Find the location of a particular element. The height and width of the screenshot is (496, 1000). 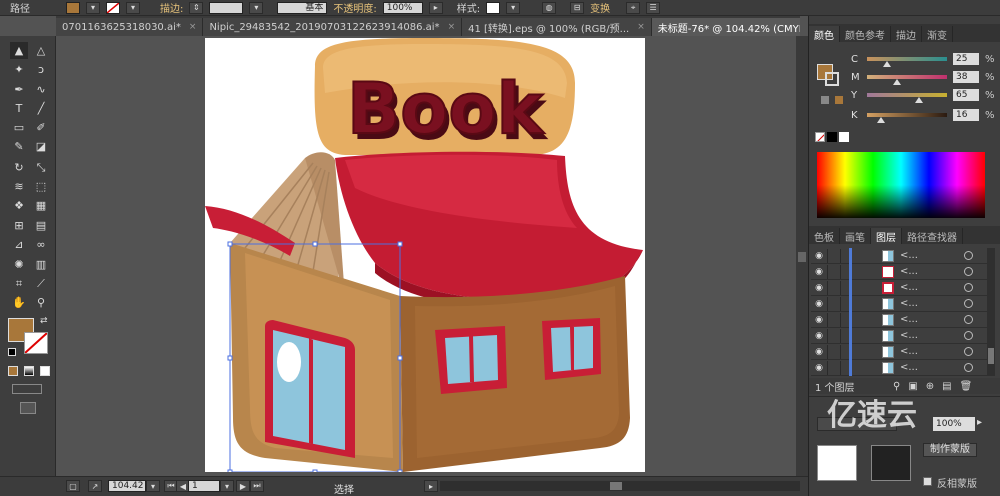

eraser-tool-icon: ◪ is located at coordinates (41, 146).